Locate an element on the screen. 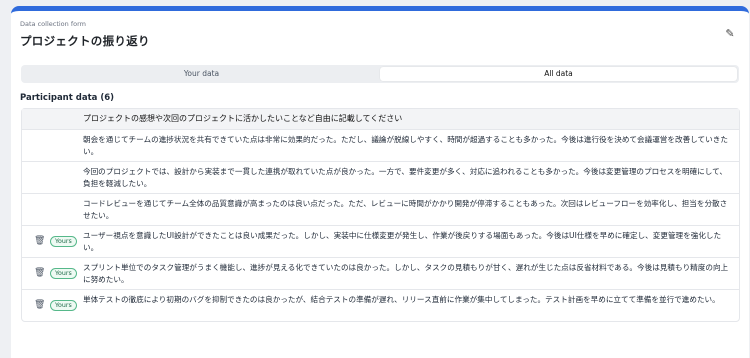 Image resolution: width=750 pixels, height=358 pixels. table-header-row: プロジェクトの感想や次回のプロジェクトに活かしたいことなど自由に記載してください is located at coordinates (380, 119).